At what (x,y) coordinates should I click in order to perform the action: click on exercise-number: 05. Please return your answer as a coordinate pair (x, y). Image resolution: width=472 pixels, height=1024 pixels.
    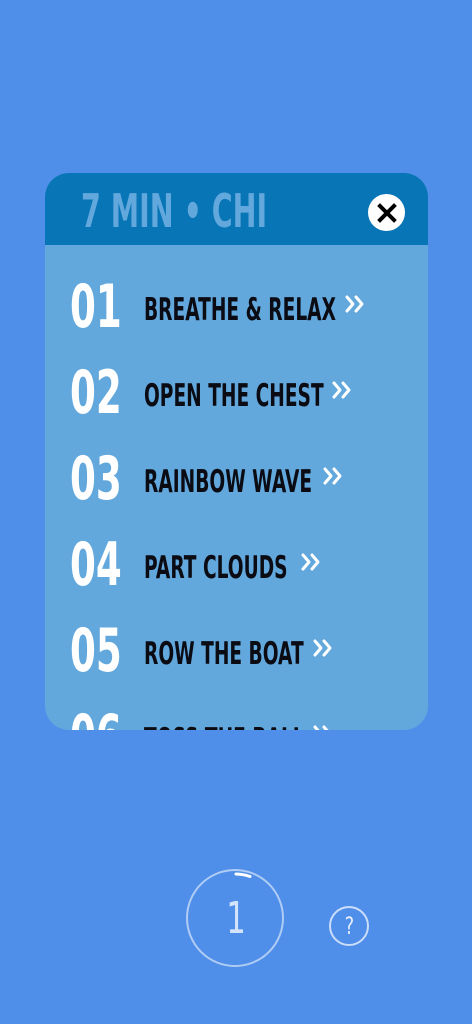
    Looking at the image, I should click on (96, 651).